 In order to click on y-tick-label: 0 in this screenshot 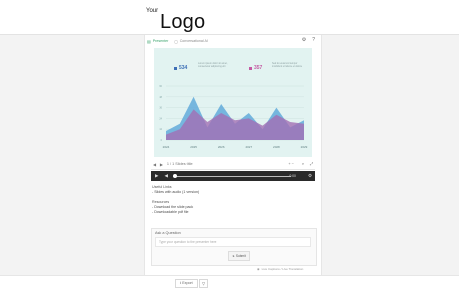, I will do `click(162, 140)`.